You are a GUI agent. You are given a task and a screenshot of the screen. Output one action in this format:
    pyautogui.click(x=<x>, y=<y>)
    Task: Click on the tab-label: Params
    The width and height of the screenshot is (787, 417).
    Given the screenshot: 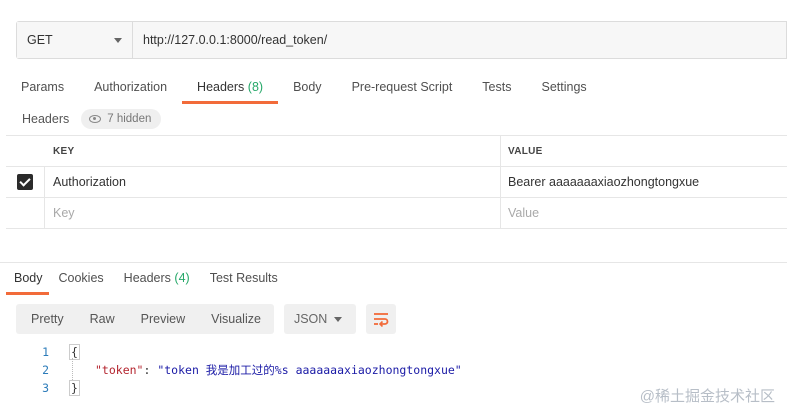 What is the action you would take?
    pyautogui.click(x=43, y=87)
    